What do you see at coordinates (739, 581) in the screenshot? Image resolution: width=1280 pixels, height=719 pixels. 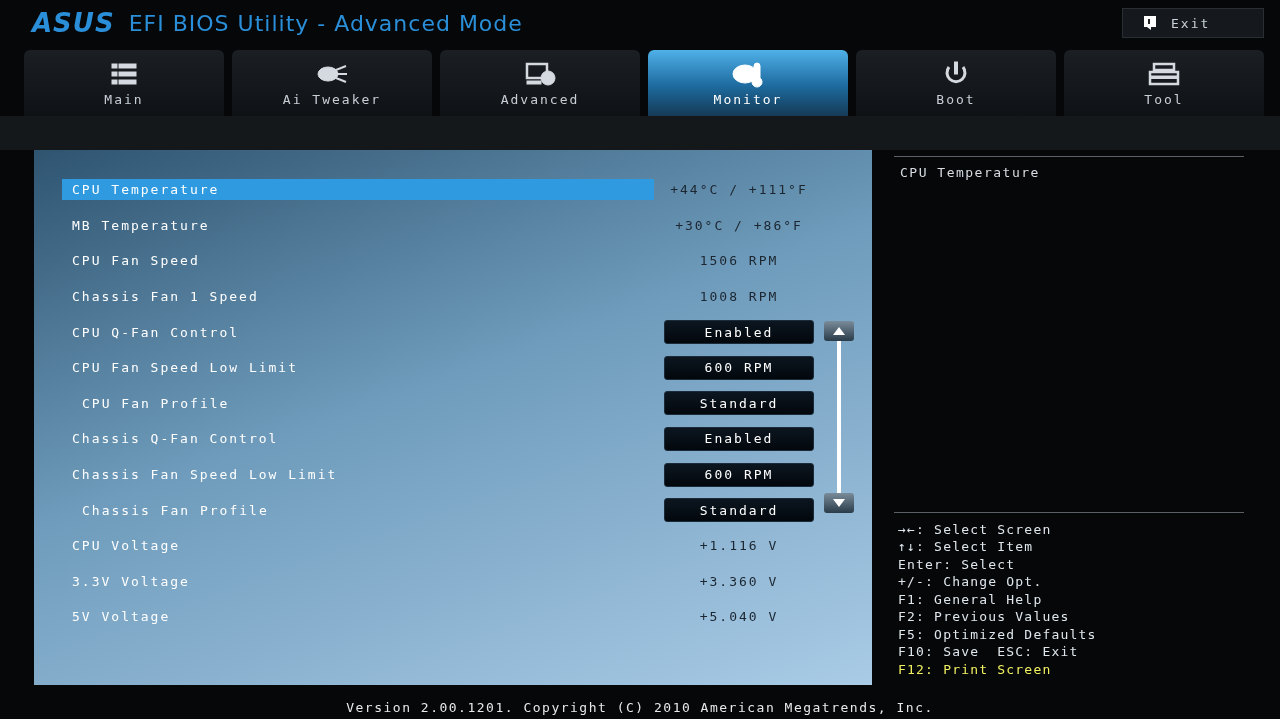 I see `reading-value: +3.360 V` at bounding box center [739, 581].